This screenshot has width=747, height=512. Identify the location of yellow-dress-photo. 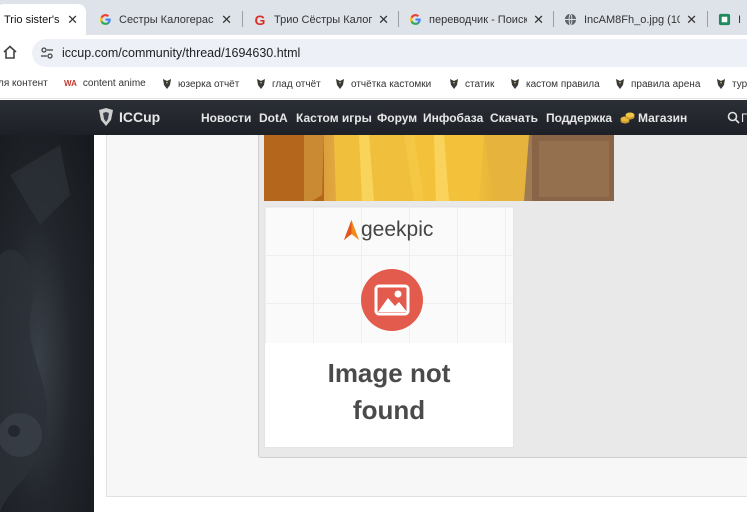
(439, 168).